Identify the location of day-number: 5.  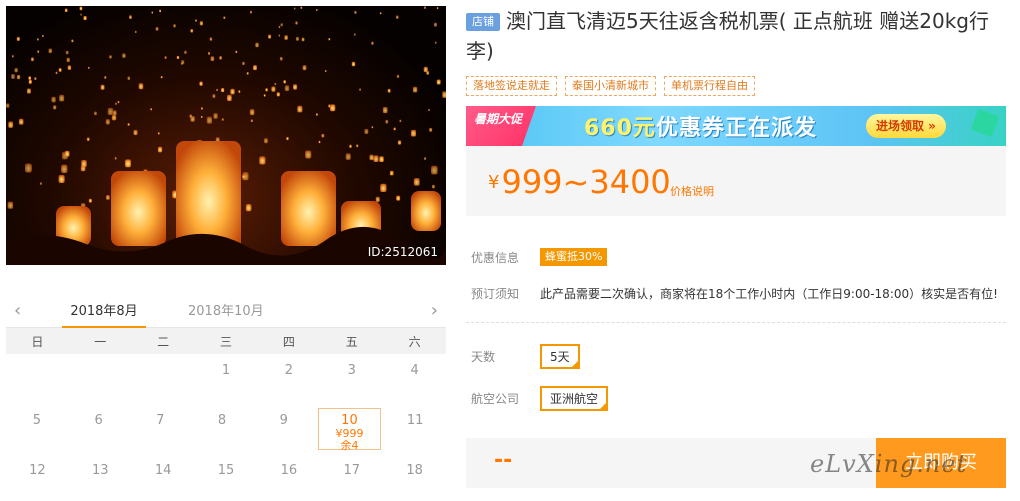
(36, 420).